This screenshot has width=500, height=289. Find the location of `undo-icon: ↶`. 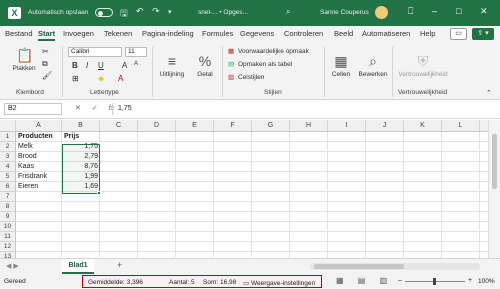

undo-icon: ↶ is located at coordinates (140, 11).